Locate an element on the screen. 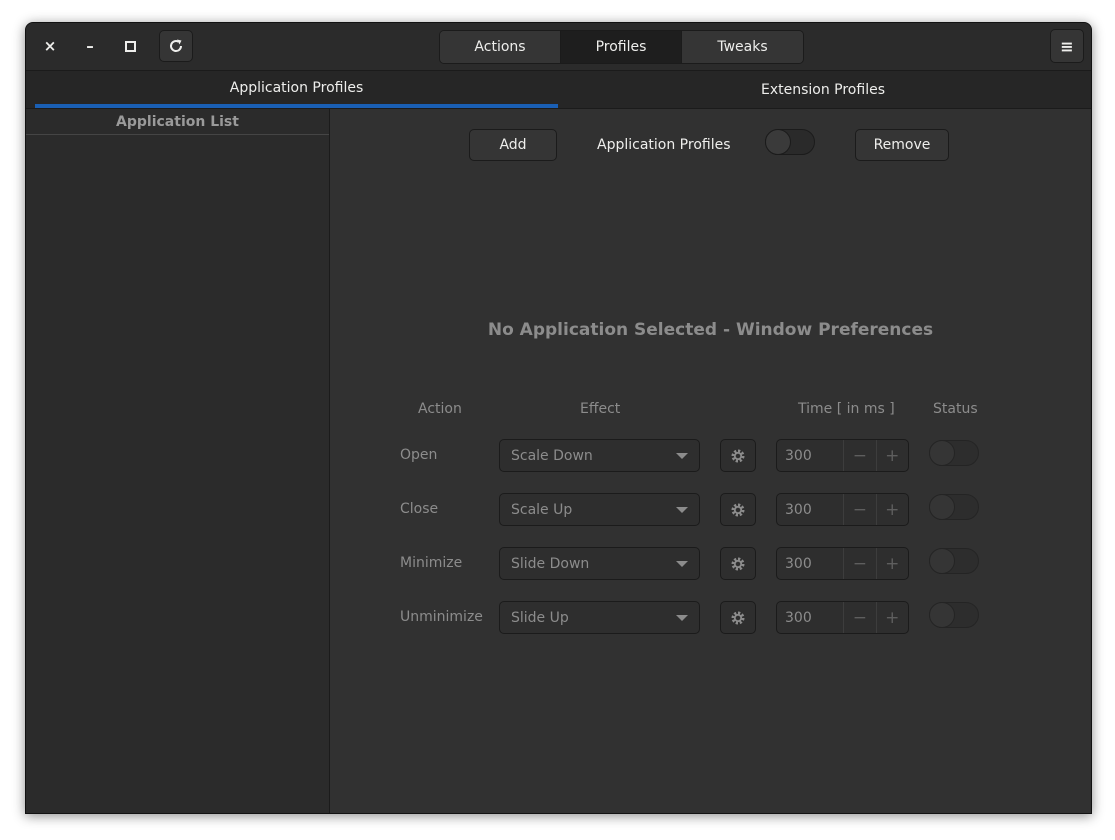  switch-profiles: Profiles is located at coordinates (621, 47).